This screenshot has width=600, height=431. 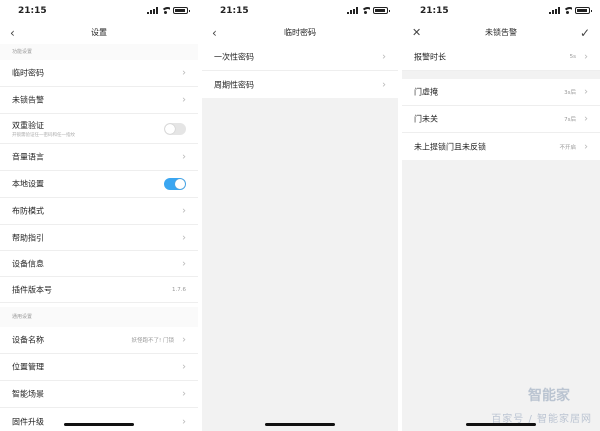 I want to click on page-title: 临时密码, so click(x=300, y=32).